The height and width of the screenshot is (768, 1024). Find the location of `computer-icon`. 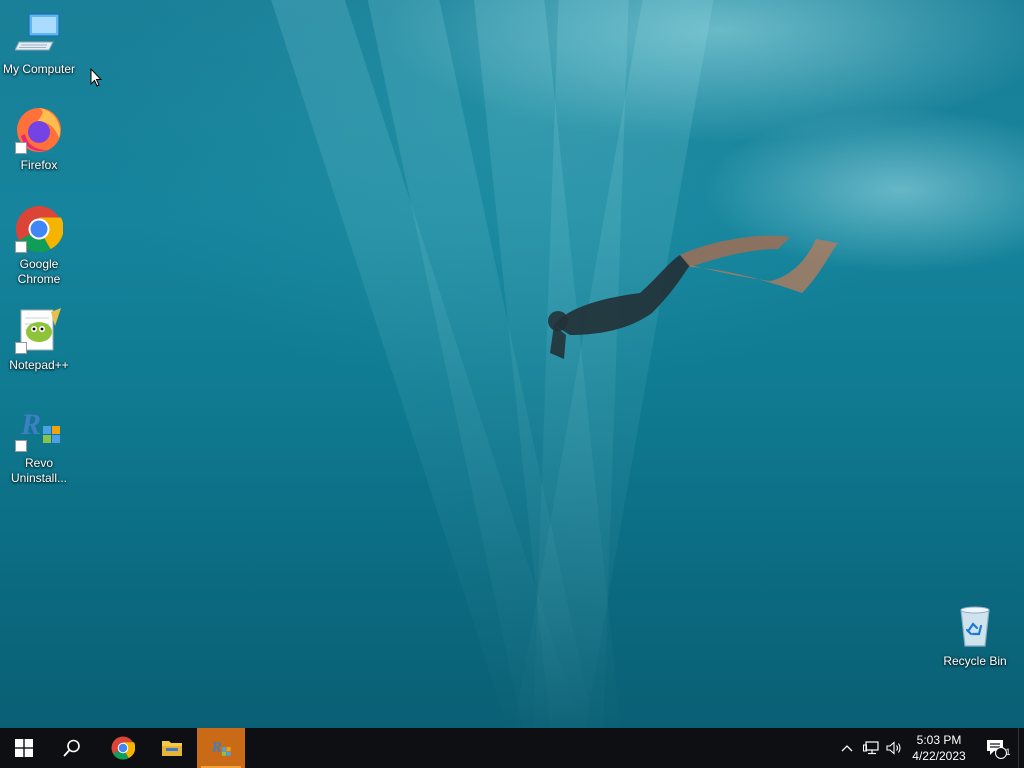

computer-icon is located at coordinates (38, 34).